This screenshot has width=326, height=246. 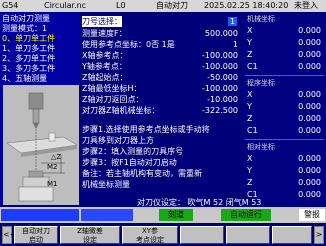 I want to click on relative-coord-title: 相对坐标, so click(x=261, y=147).